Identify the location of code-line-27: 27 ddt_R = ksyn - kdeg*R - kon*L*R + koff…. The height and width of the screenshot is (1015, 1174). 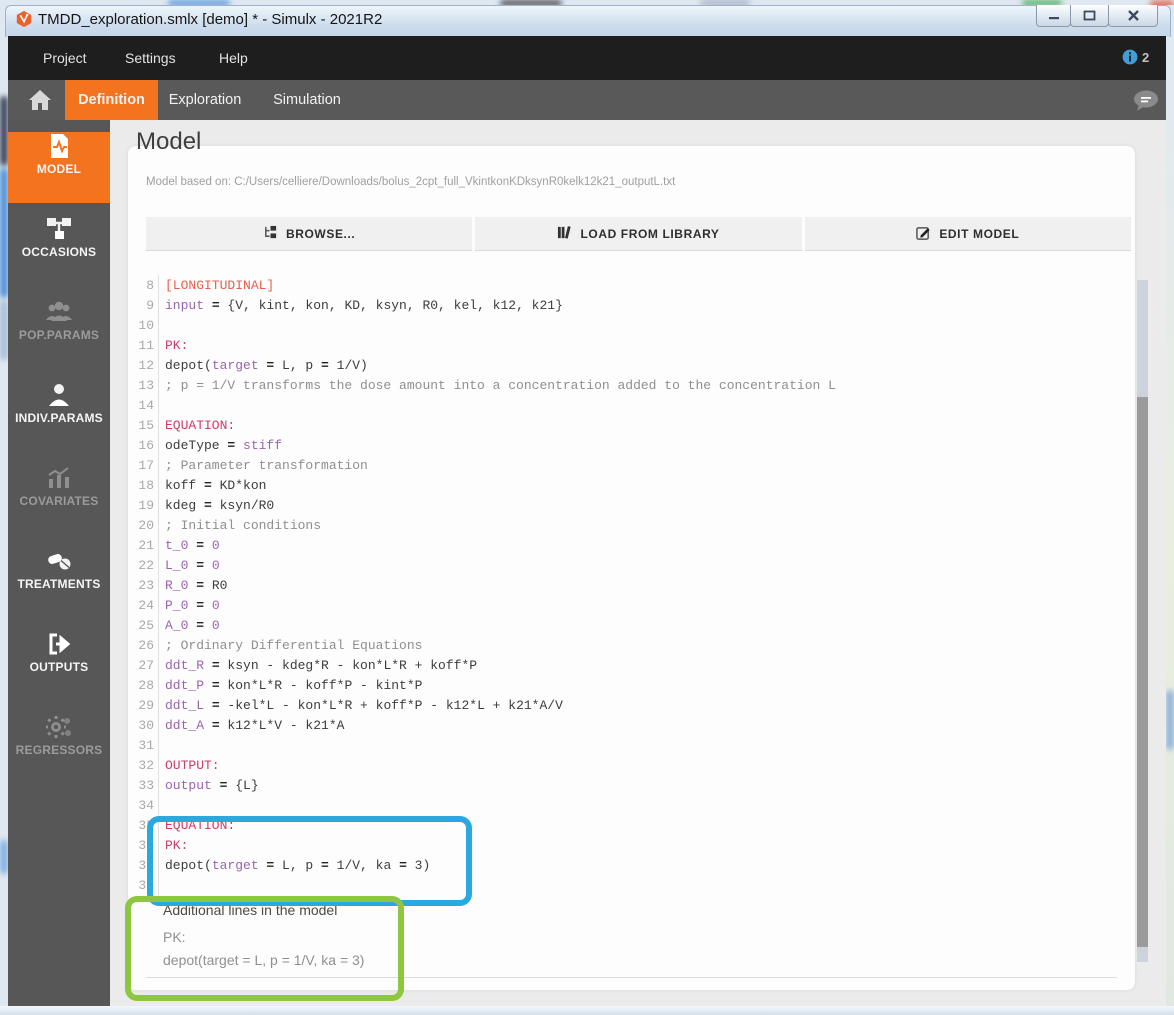
(631, 665).